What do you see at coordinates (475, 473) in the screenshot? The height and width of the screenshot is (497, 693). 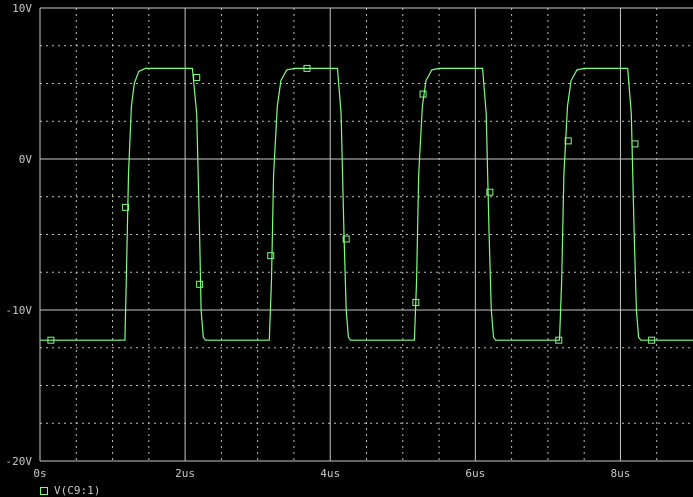 I see `x-tick-label: 6us` at bounding box center [475, 473].